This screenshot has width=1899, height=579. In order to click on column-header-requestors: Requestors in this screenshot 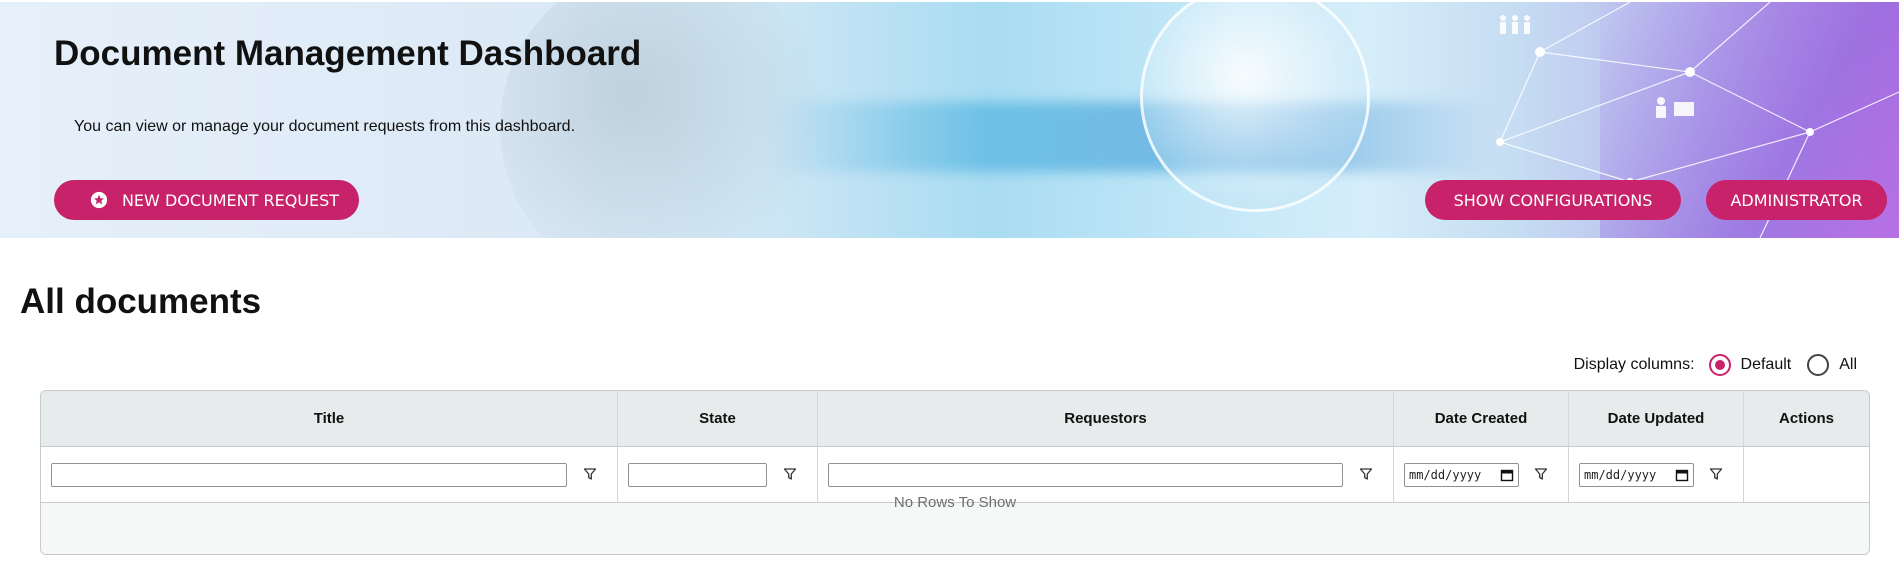, I will do `click(1106, 418)`.